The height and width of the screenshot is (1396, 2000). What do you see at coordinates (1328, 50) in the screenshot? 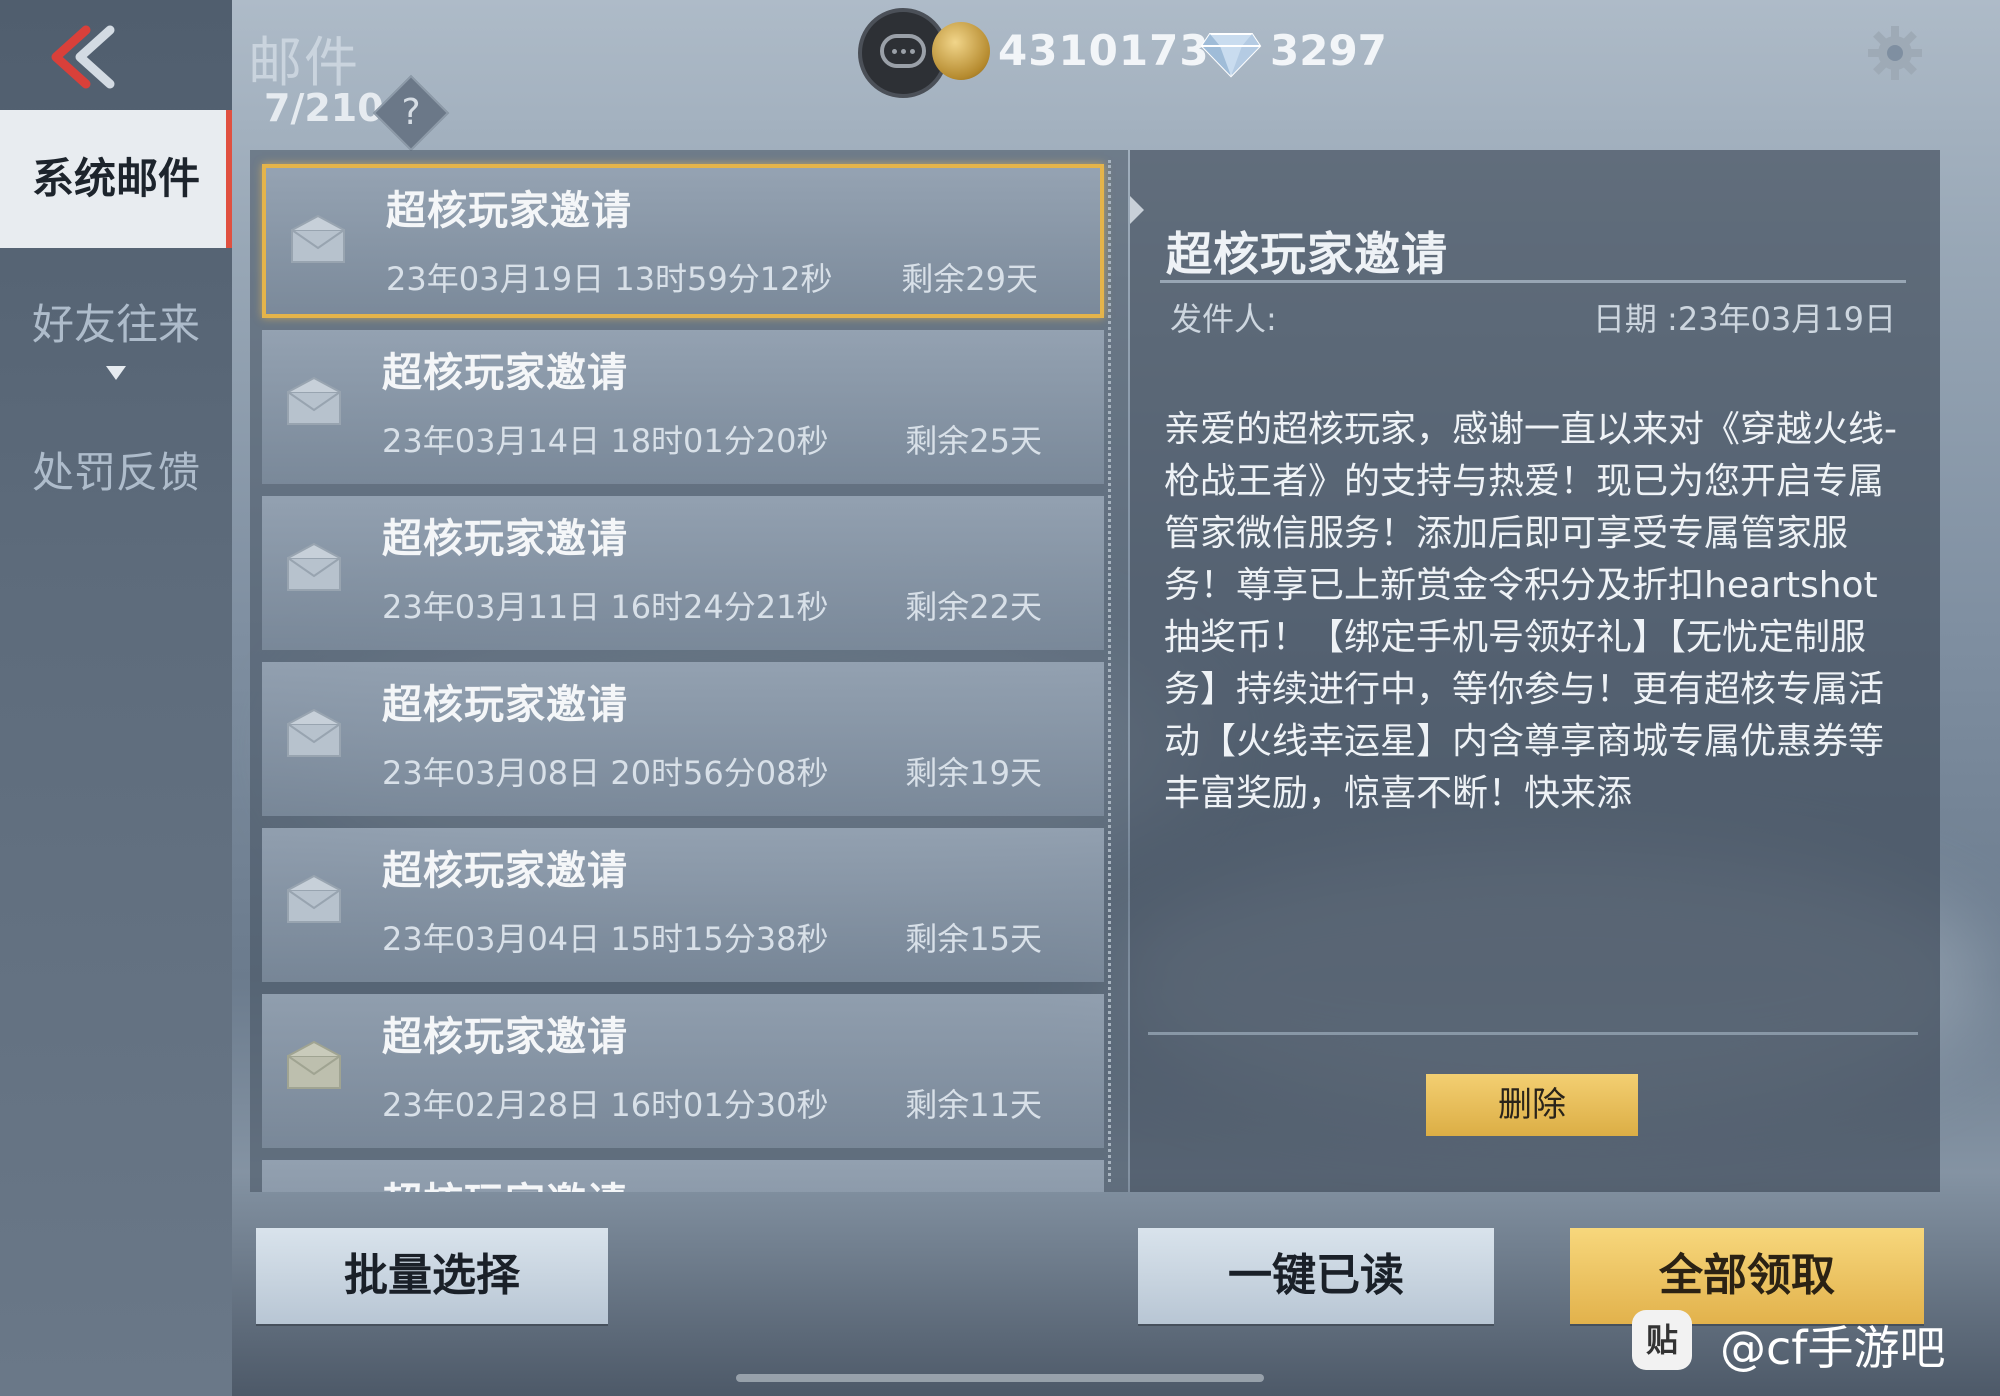
I see `diamond-balance: 3297` at bounding box center [1328, 50].